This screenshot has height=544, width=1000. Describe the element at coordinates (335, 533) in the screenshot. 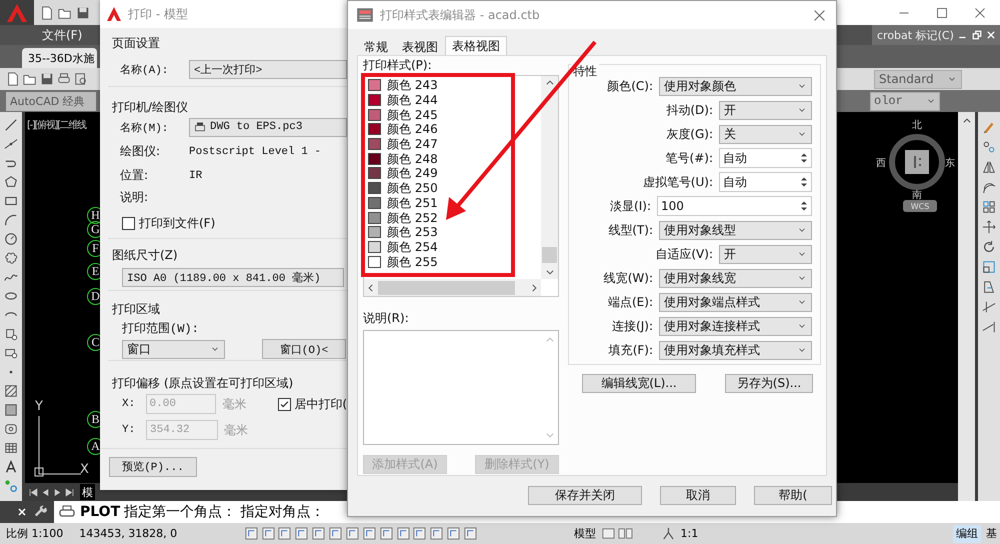

I see `object-snap-icon` at that location.